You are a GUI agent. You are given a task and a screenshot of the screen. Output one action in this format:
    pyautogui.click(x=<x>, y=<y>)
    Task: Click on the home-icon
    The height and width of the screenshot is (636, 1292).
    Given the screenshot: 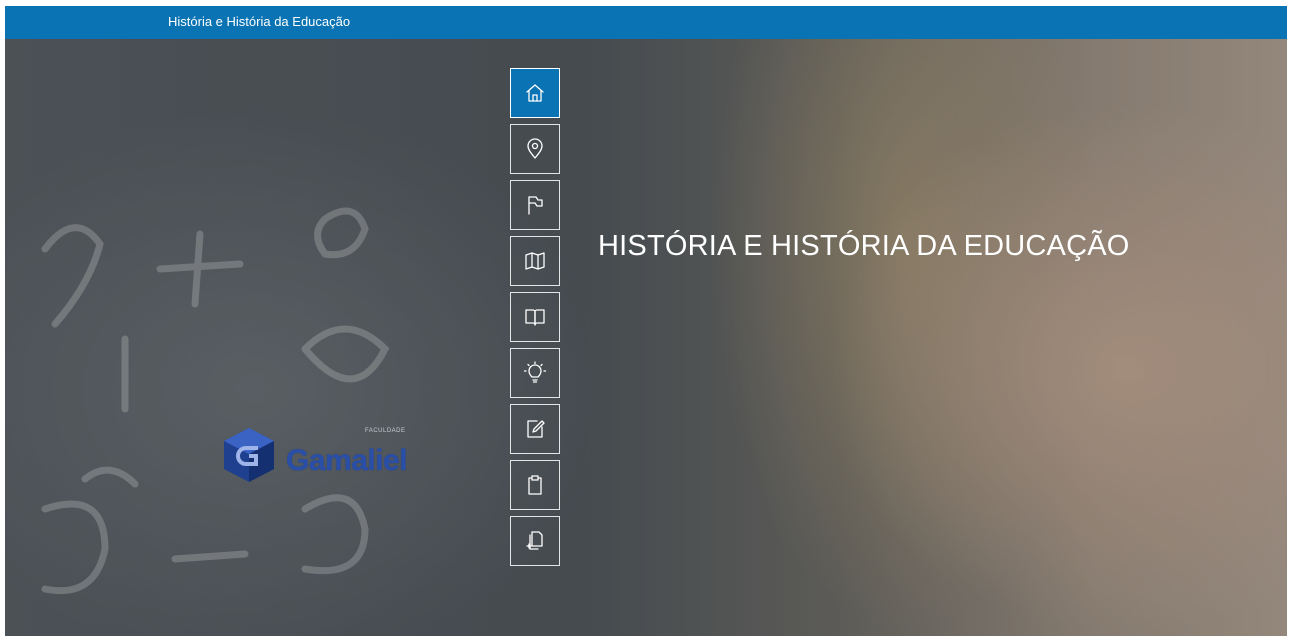 What is the action you would take?
    pyautogui.click(x=535, y=93)
    